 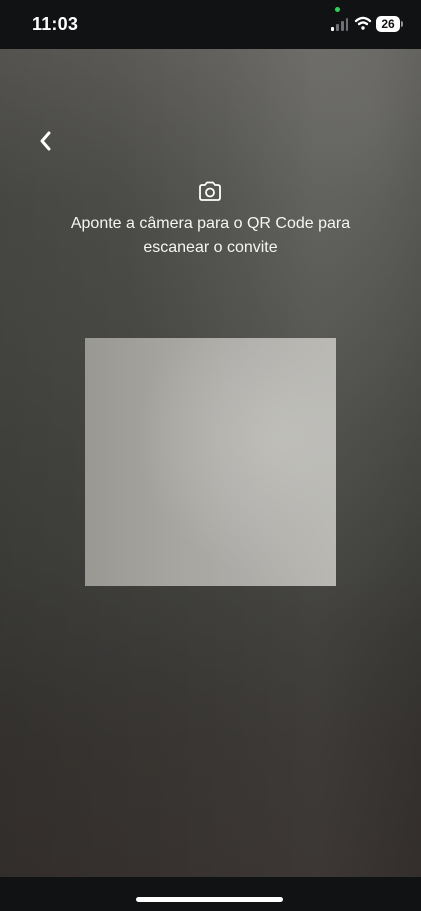 I want to click on camera-icon, so click(x=210, y=191).